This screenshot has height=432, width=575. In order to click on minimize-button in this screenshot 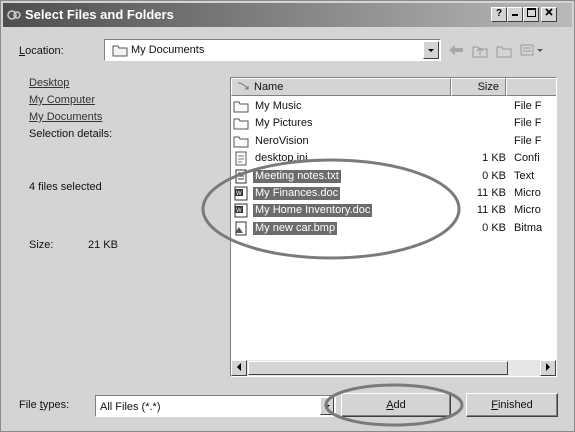, I will do `click(515, 14)`.